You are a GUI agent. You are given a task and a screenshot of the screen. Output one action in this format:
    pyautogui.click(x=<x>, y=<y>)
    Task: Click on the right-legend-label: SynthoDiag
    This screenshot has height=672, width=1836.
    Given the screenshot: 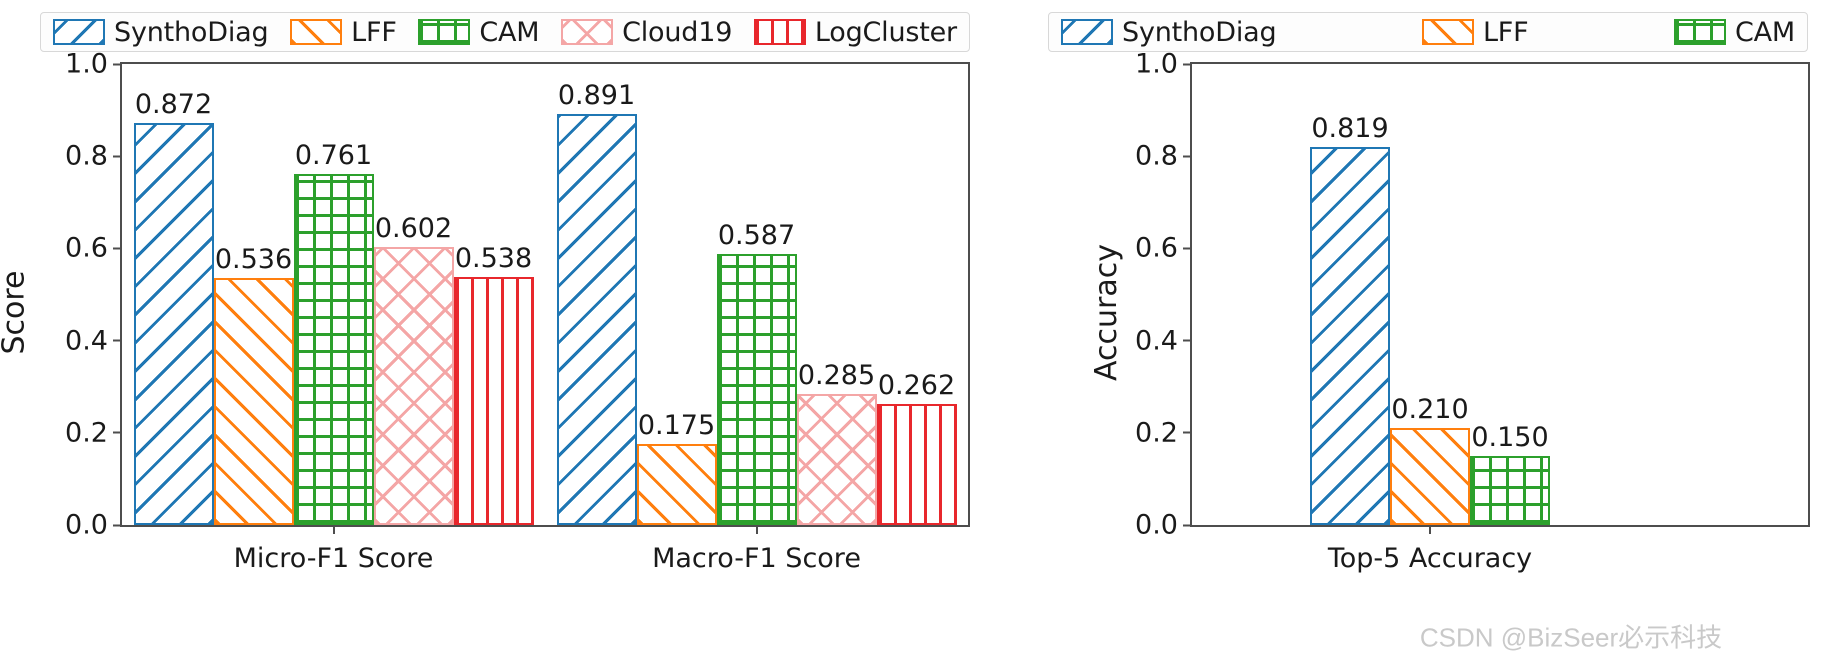 What is the action you would take?
    pyautogui.click(x=1199, y=32)
    